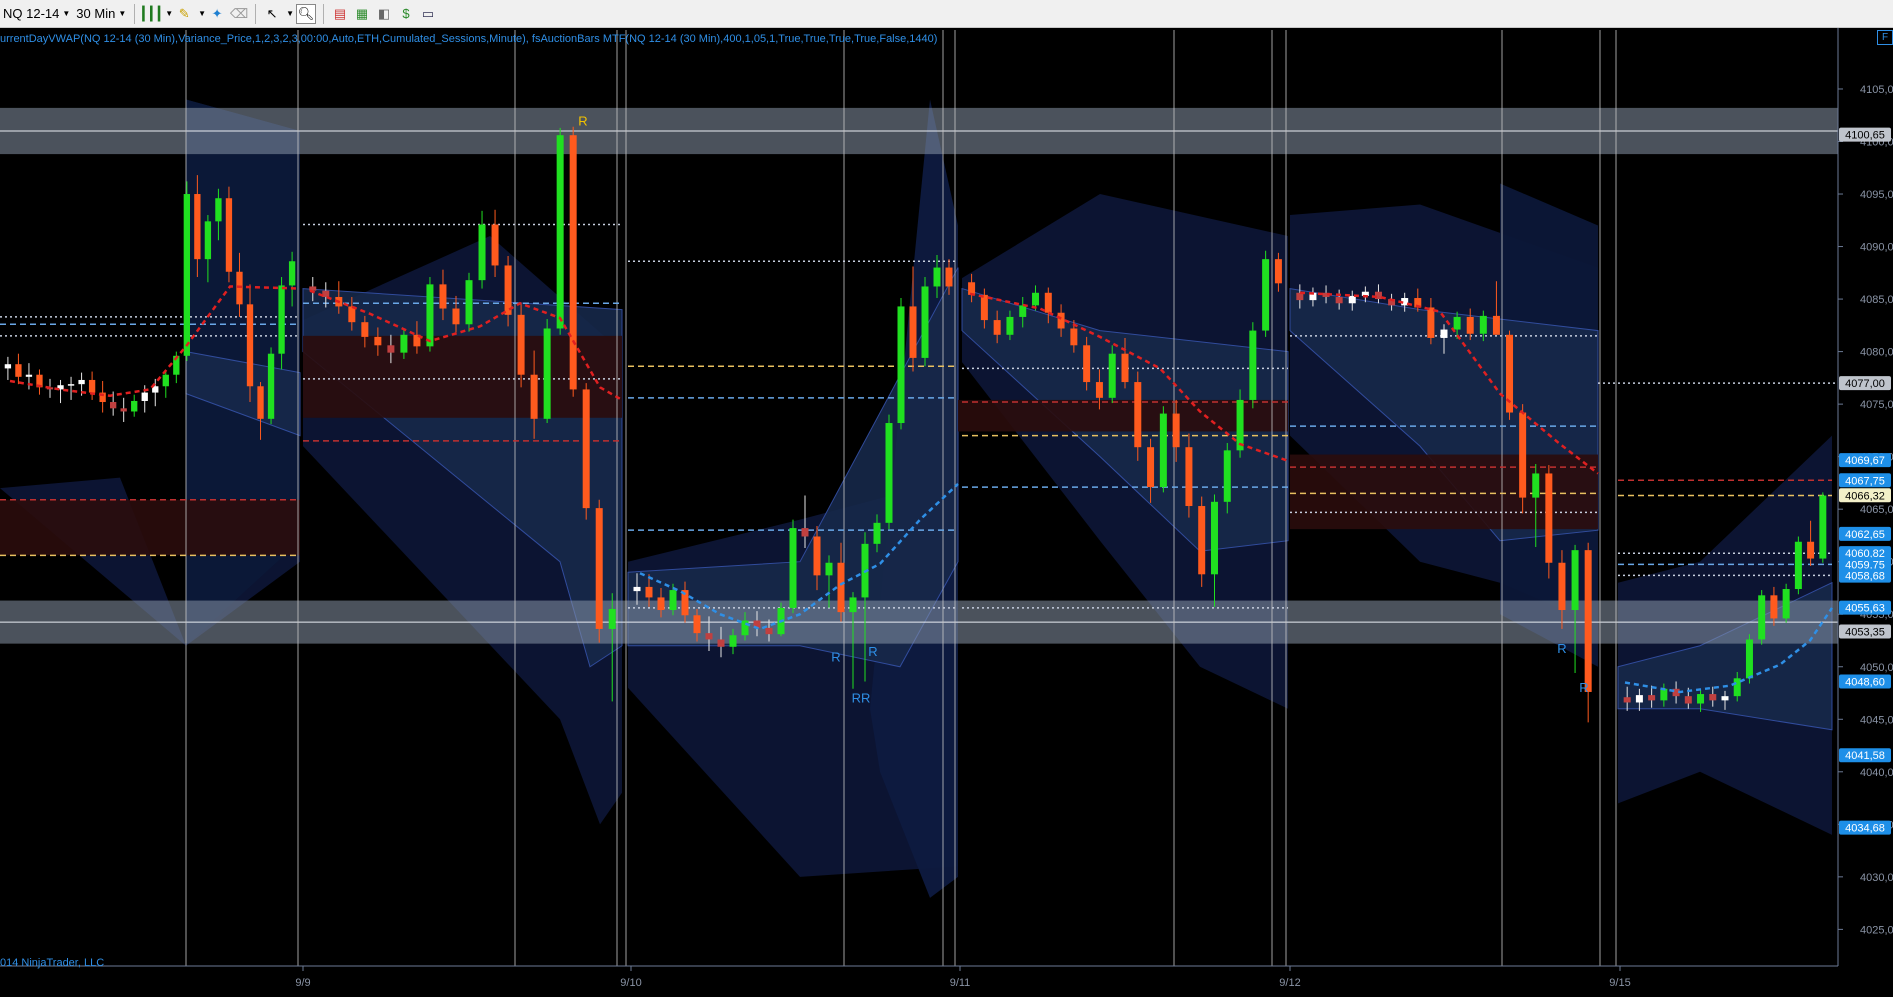 This screenshot has width=1893, height=997. Describe the element at coordinates (96, 13) in the screenshot. I see `interval-label: 30 Min` at that location.